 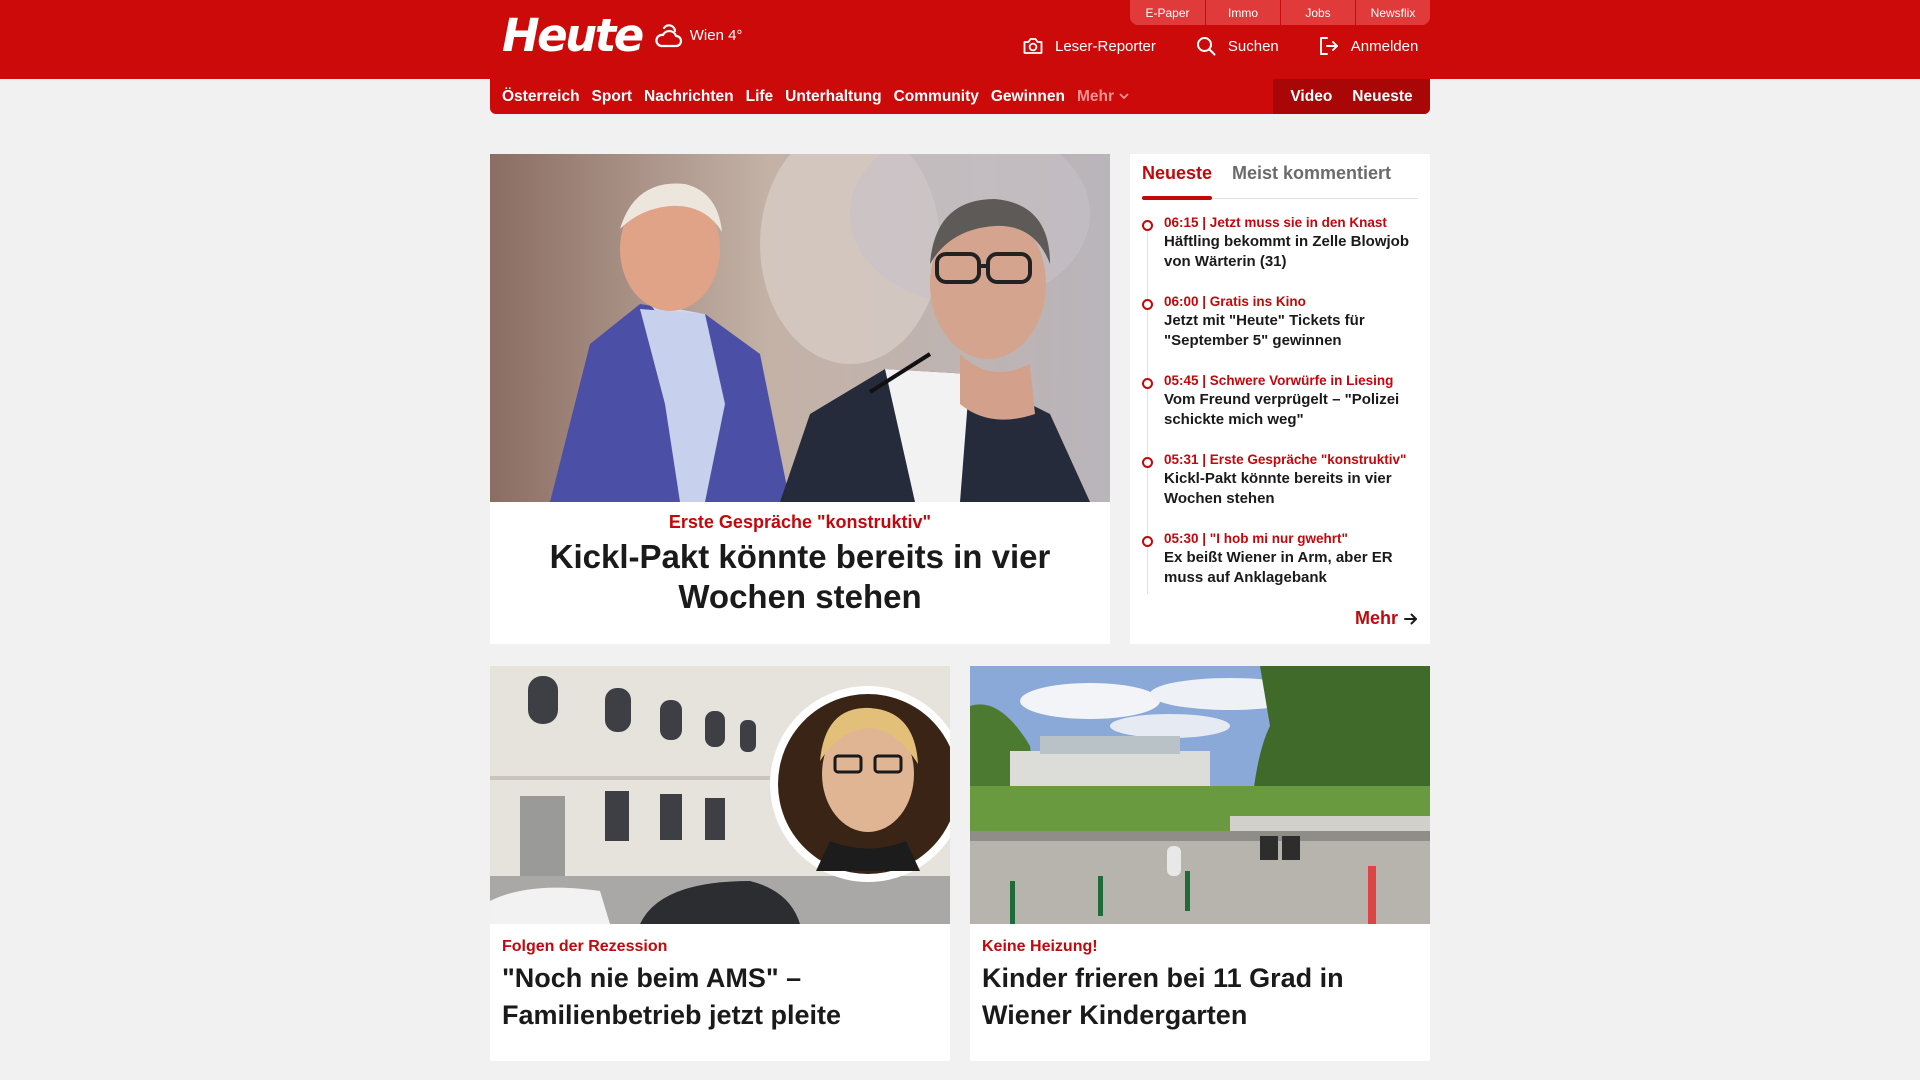 What do you see at coordinates (1177, 198) in the screenshot?
I see `active-tab-indicator` at bounding box center [1177, 198].